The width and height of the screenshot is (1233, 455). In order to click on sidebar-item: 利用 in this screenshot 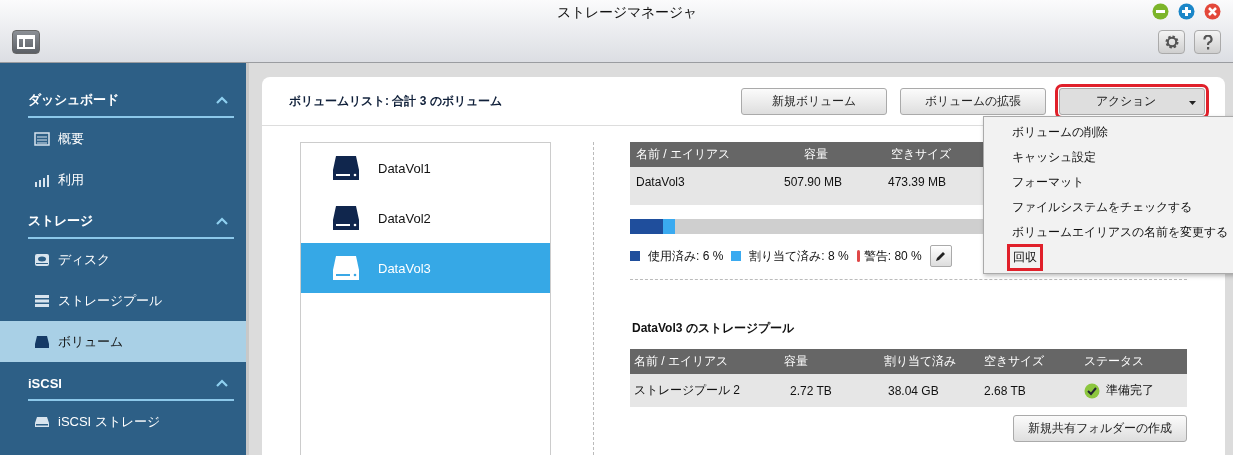, I will do `click(123, 179)`.